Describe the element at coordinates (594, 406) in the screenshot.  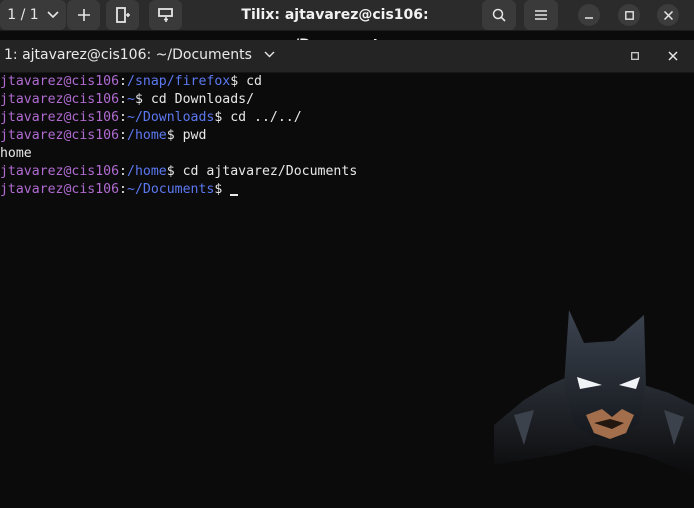
I see `batman-wallpaper` at that location.